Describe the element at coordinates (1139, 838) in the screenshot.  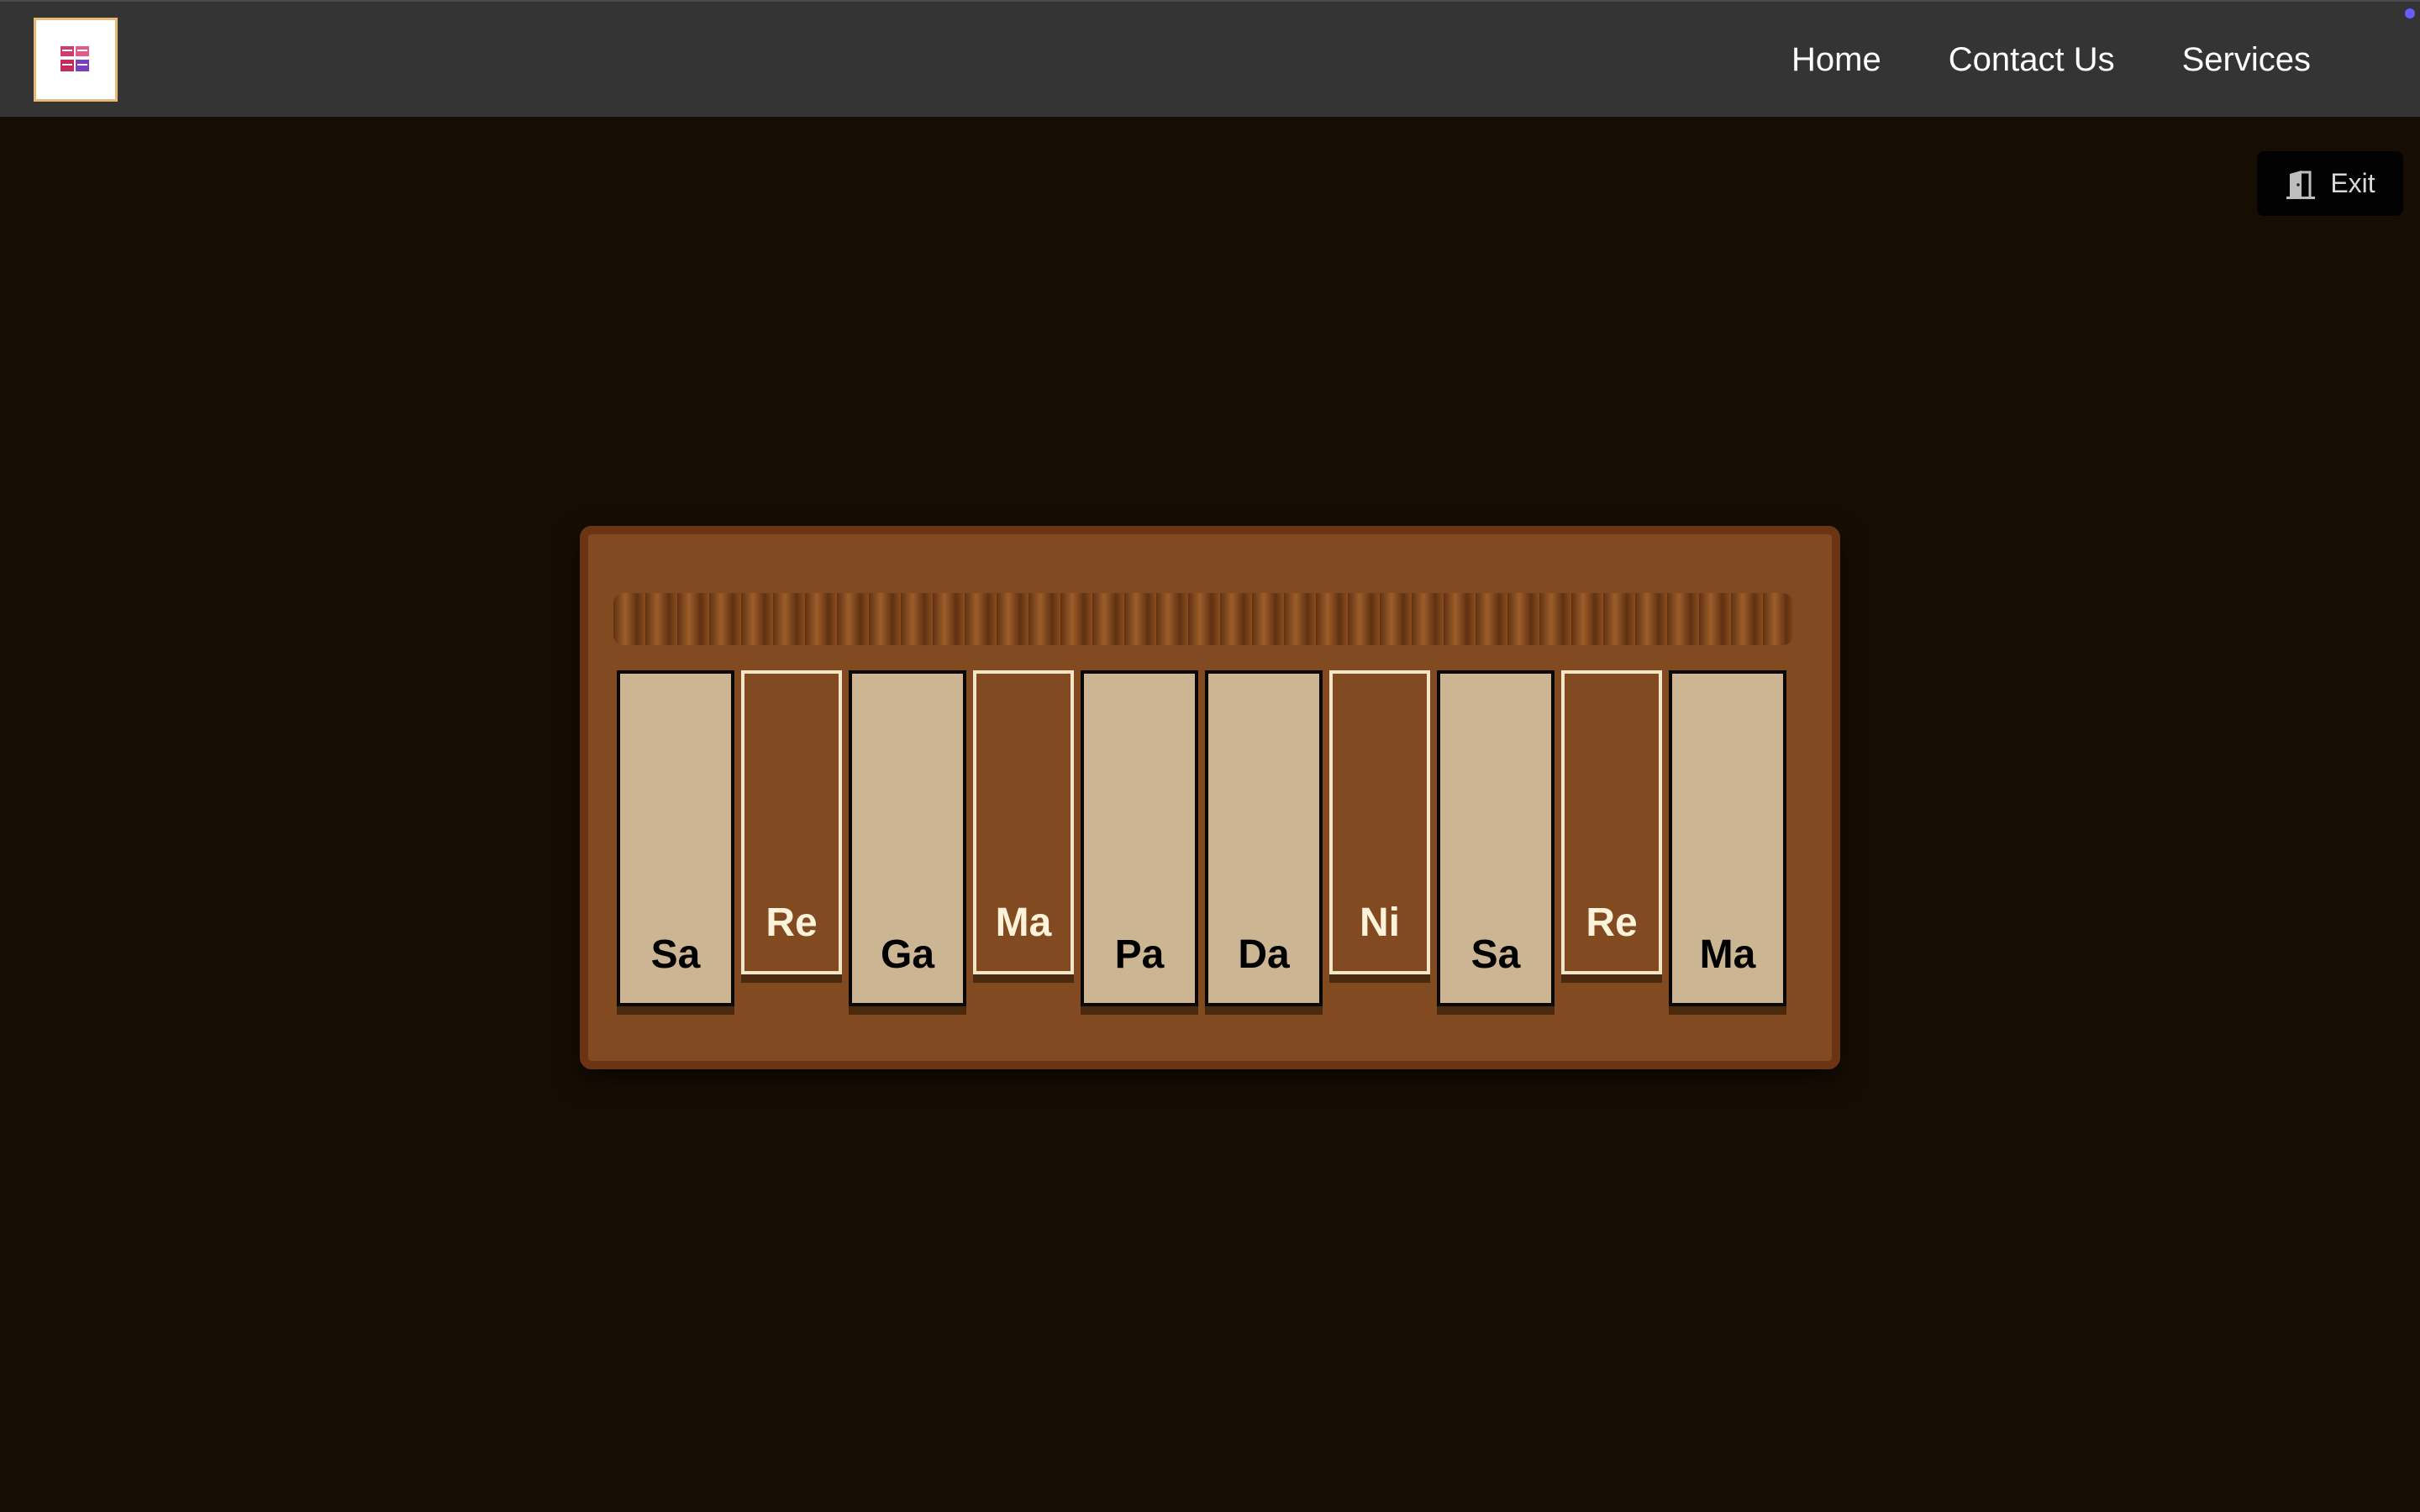
I see `key-pa: Pa` at that location.